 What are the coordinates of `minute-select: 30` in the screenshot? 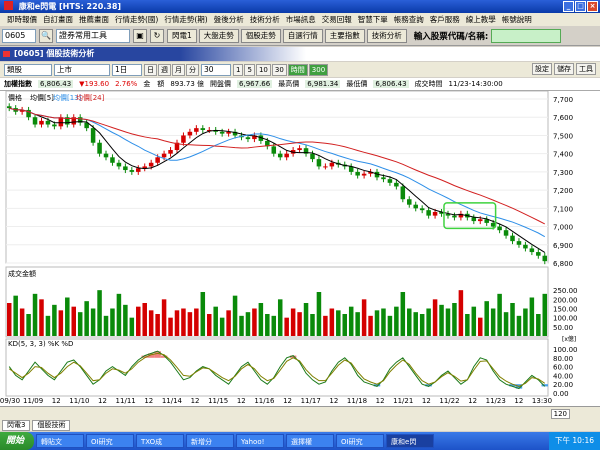 It's located at (216, 69).